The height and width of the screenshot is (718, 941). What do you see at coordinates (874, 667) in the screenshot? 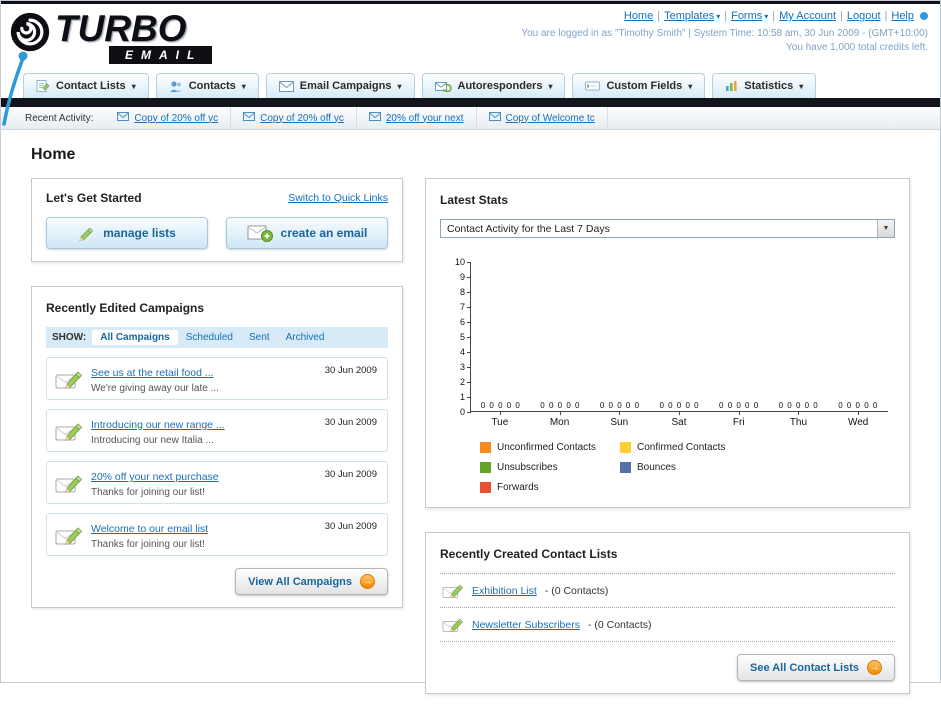
I see `arrow-right-icon: →` at bounding box center [874, 667].